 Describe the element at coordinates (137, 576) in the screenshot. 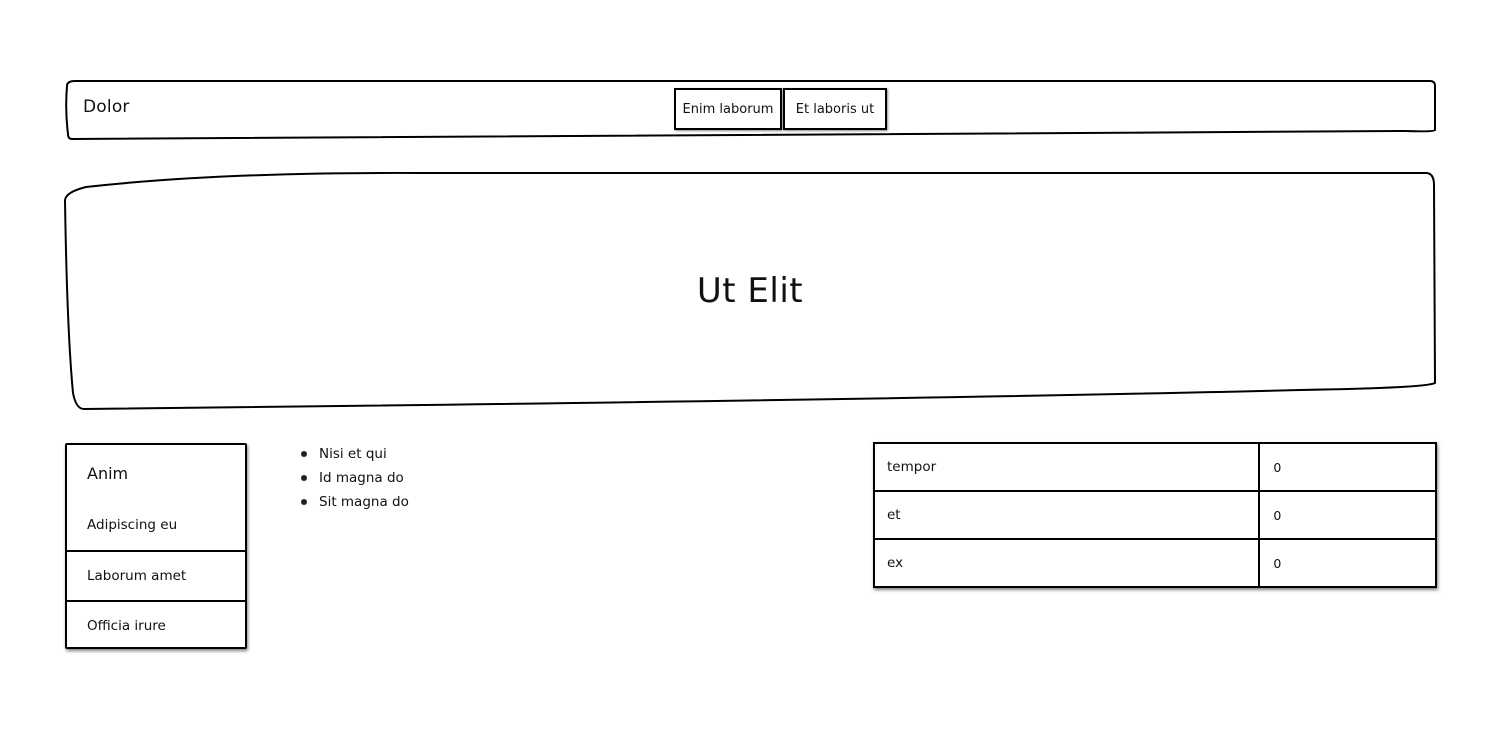

I see `sidebar-item-label: Laborum amet` at that location.